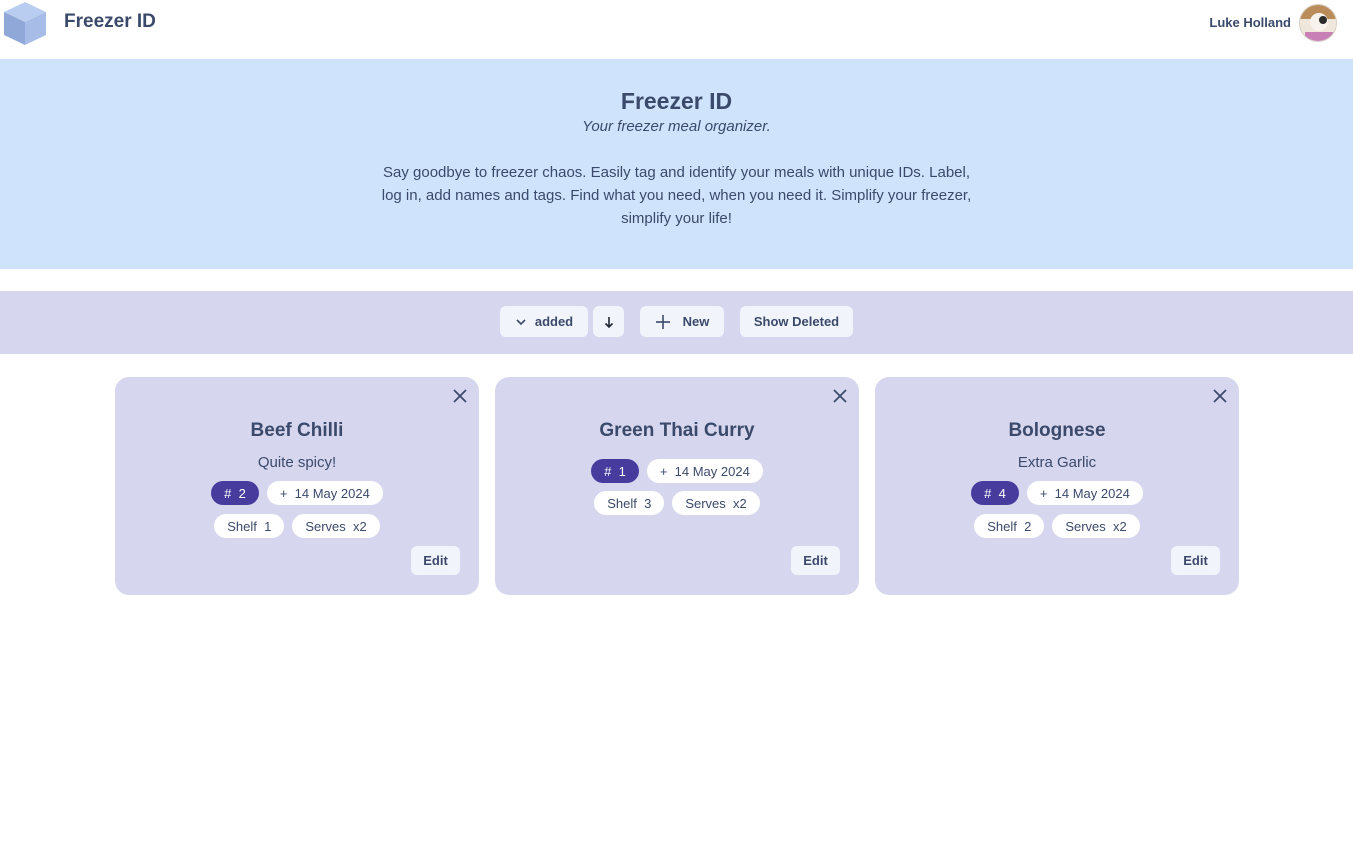 This screenshot has width=1353, height=847. I want to click on cube-icon, so click(25, 23).